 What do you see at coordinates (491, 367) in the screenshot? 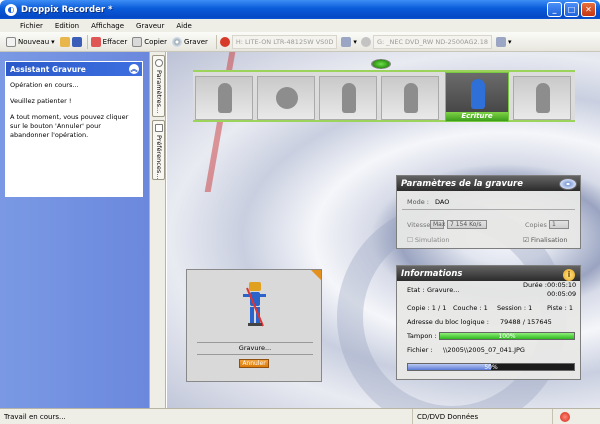
I see `overall-progress-text: 50%` at bounding box center [491, 367].